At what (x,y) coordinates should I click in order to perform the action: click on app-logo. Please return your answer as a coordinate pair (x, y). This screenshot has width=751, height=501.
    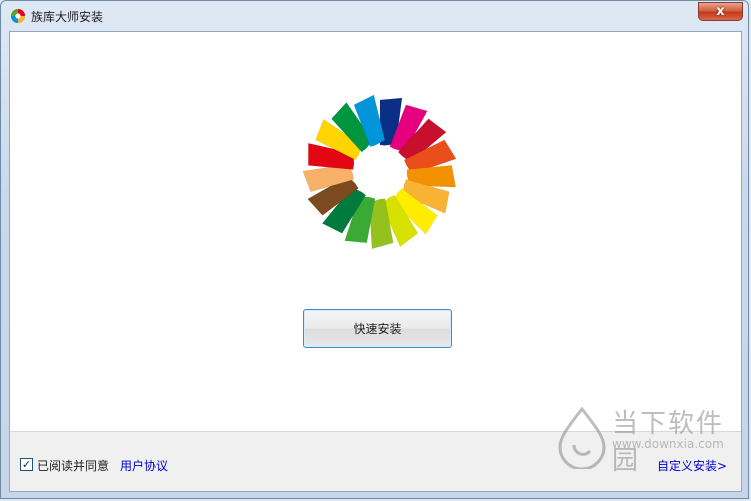
    Looking at the image, I should click on (379, 172).